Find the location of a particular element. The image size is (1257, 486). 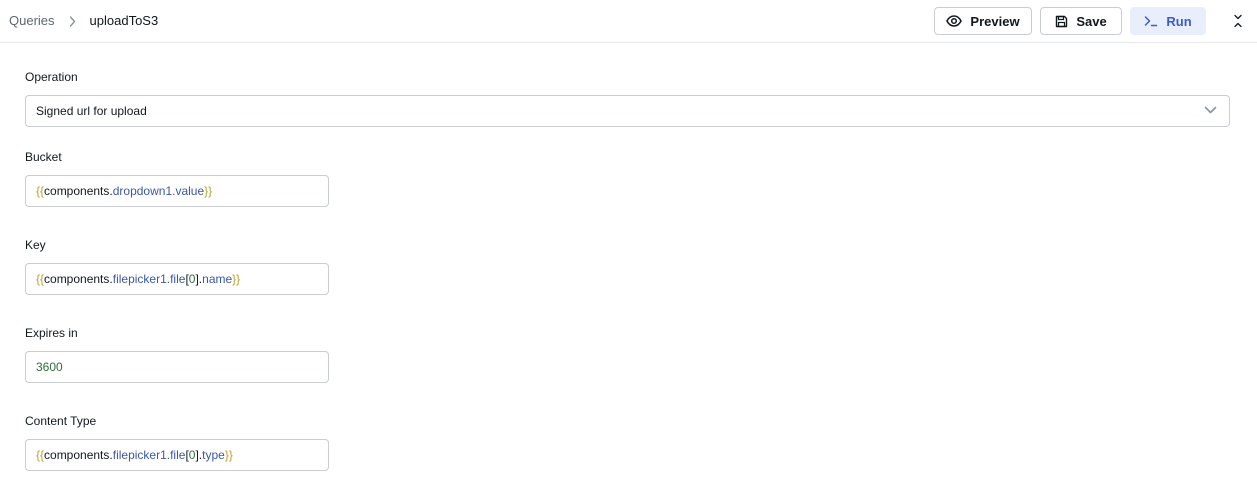

save-button: Save is located at coordinates (1081, 21).